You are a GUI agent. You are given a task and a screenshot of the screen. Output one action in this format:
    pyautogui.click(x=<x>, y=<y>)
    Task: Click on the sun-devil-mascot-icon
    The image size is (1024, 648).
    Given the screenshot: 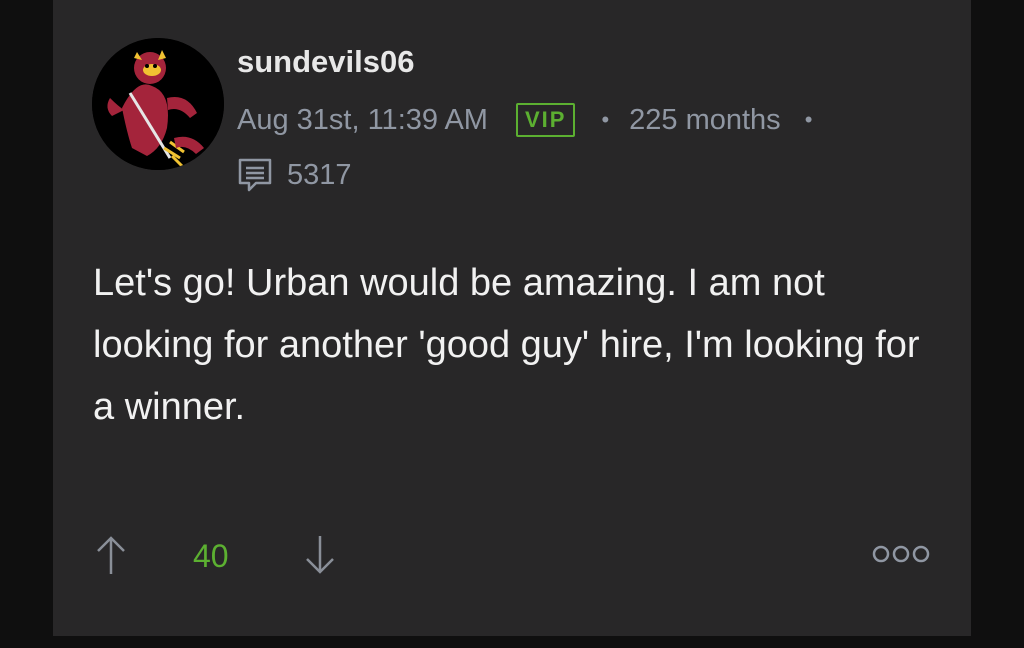 What is the action you would take?
    pyautogui.click(x=158, y=104)
    